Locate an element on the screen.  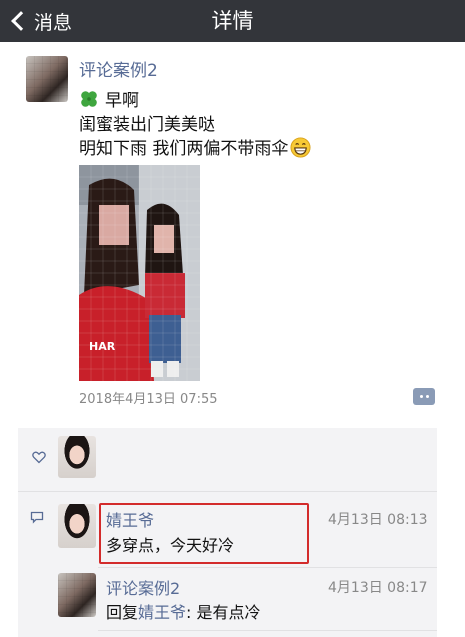
post-line-3-text: 明知下雨 我们两偏不带雨伞 is located at coordinates (184, 149).